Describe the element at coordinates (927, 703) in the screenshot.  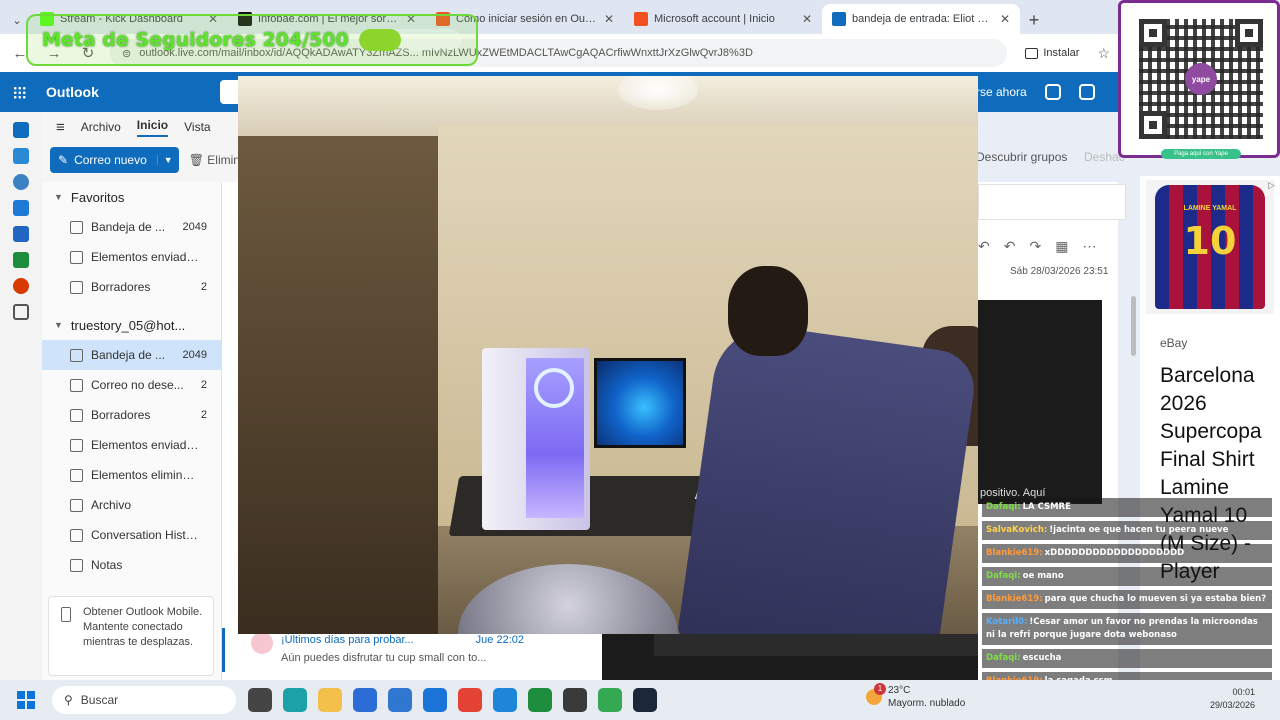
I see `weather-desc: Mayorm. nublado` at that location.